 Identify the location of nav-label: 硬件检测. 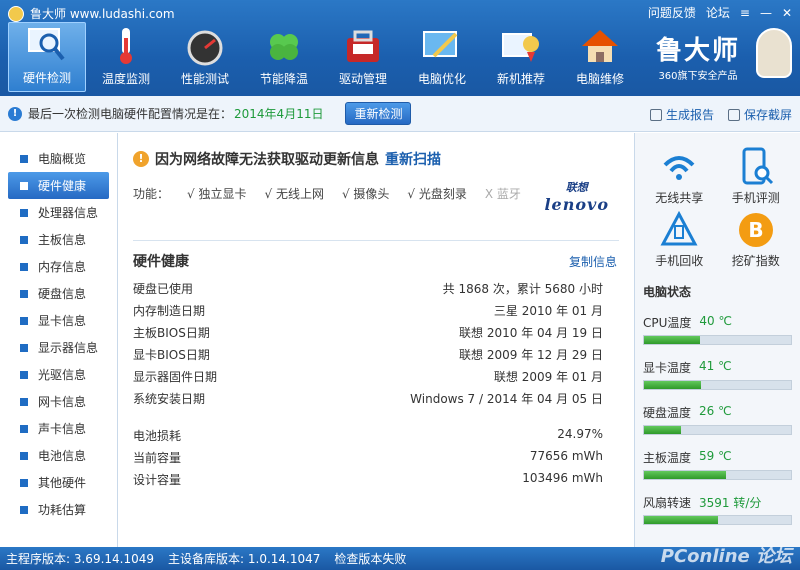
(46, 78).